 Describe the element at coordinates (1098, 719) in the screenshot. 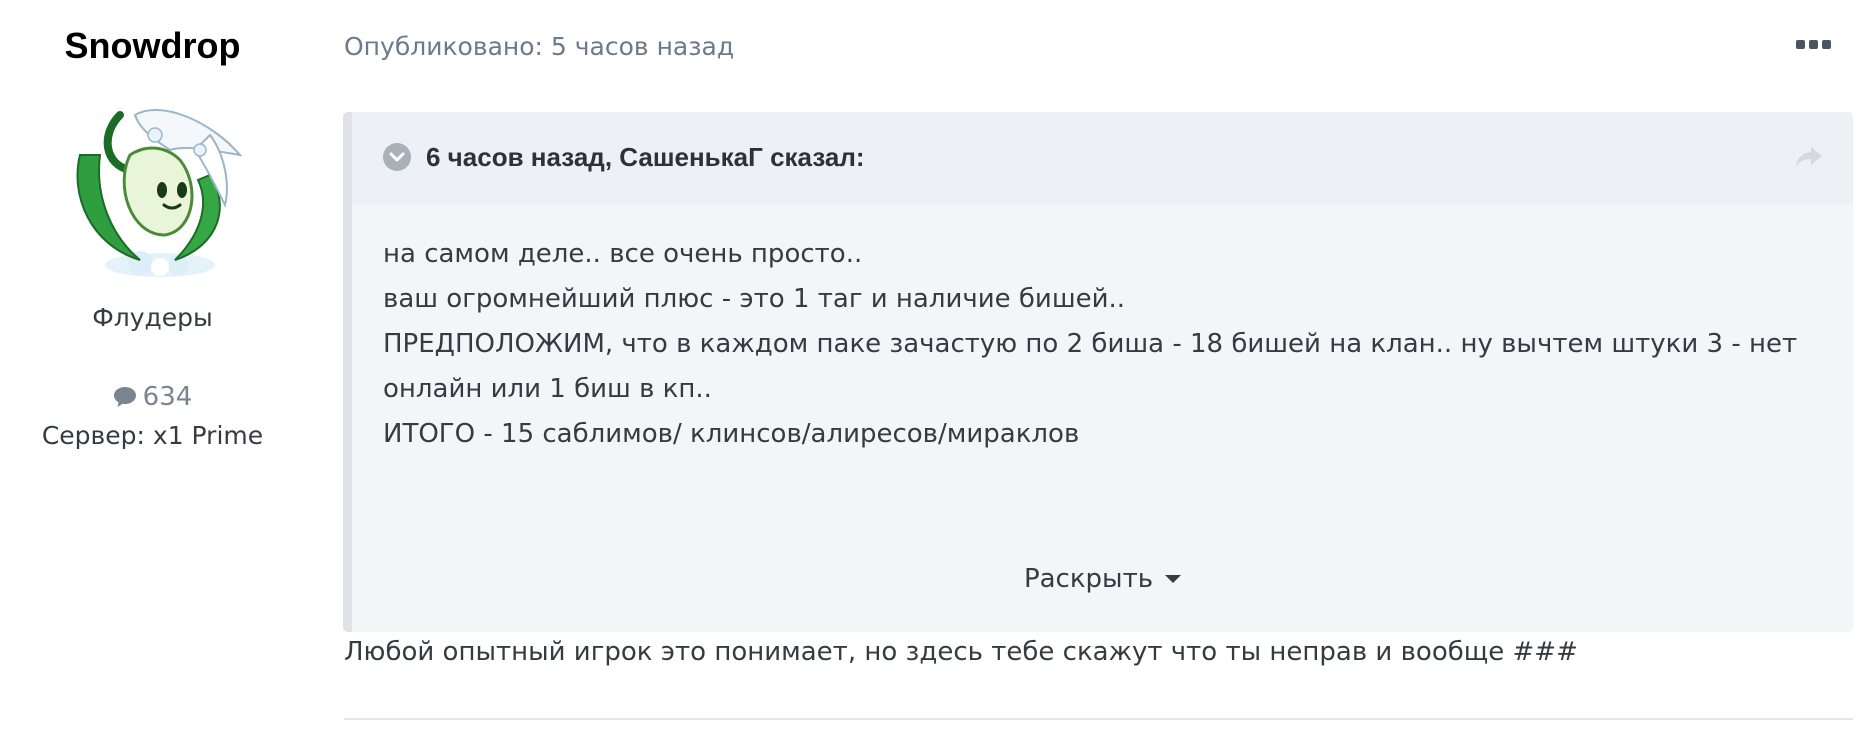

I see `post-divider` at that location.